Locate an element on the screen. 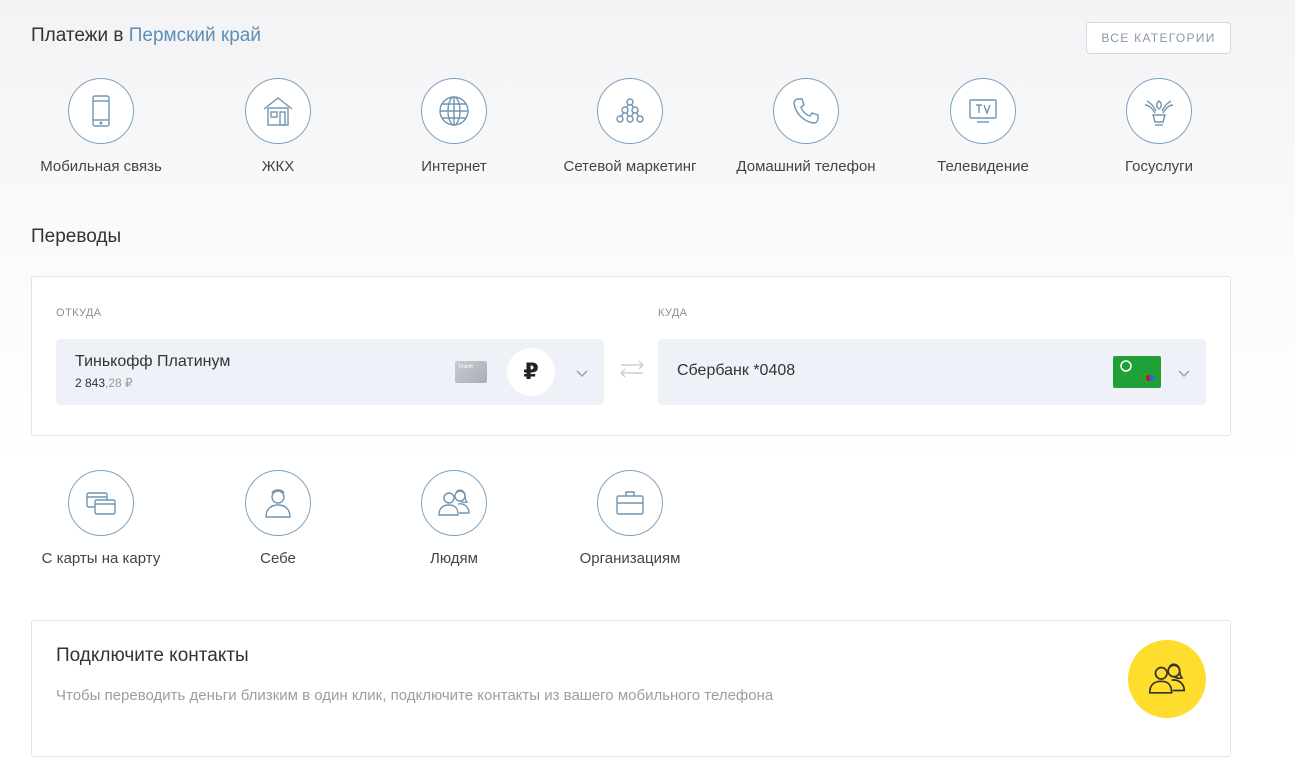  from-account-balance: 2 843,28 ₽ is located at coordinates (104, 383).